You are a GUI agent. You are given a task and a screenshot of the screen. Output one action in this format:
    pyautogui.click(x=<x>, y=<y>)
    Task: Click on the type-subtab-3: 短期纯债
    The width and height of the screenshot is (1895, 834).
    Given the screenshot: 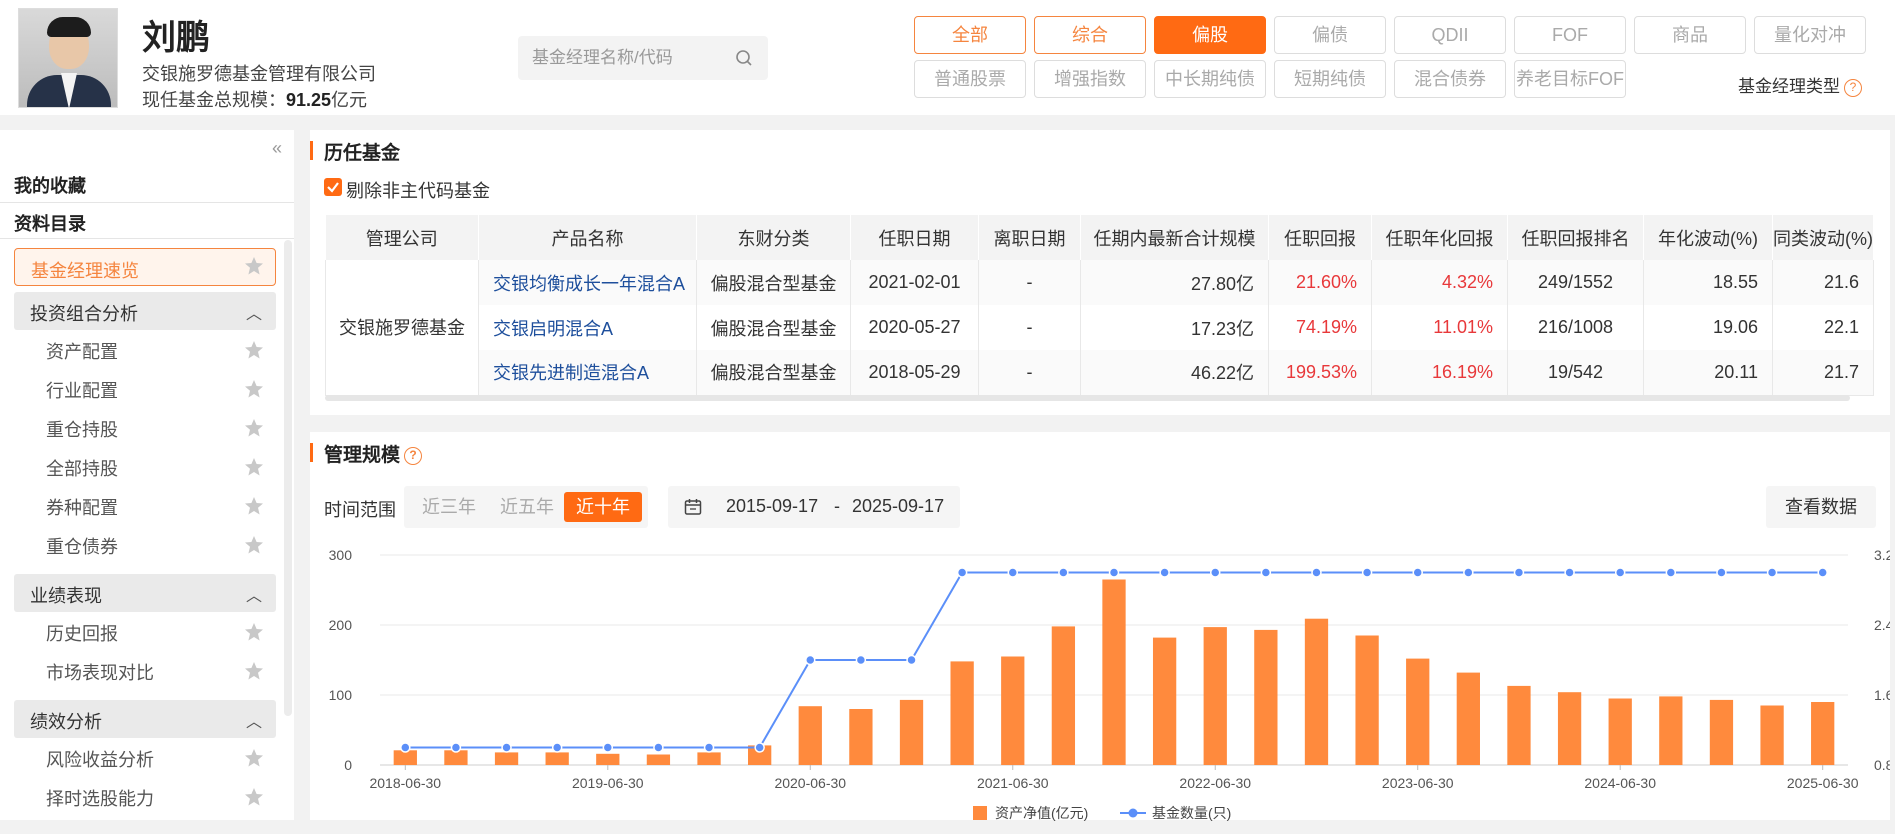 What is the action you would take?
    pyautogui.click(x=1330, y=79)
    